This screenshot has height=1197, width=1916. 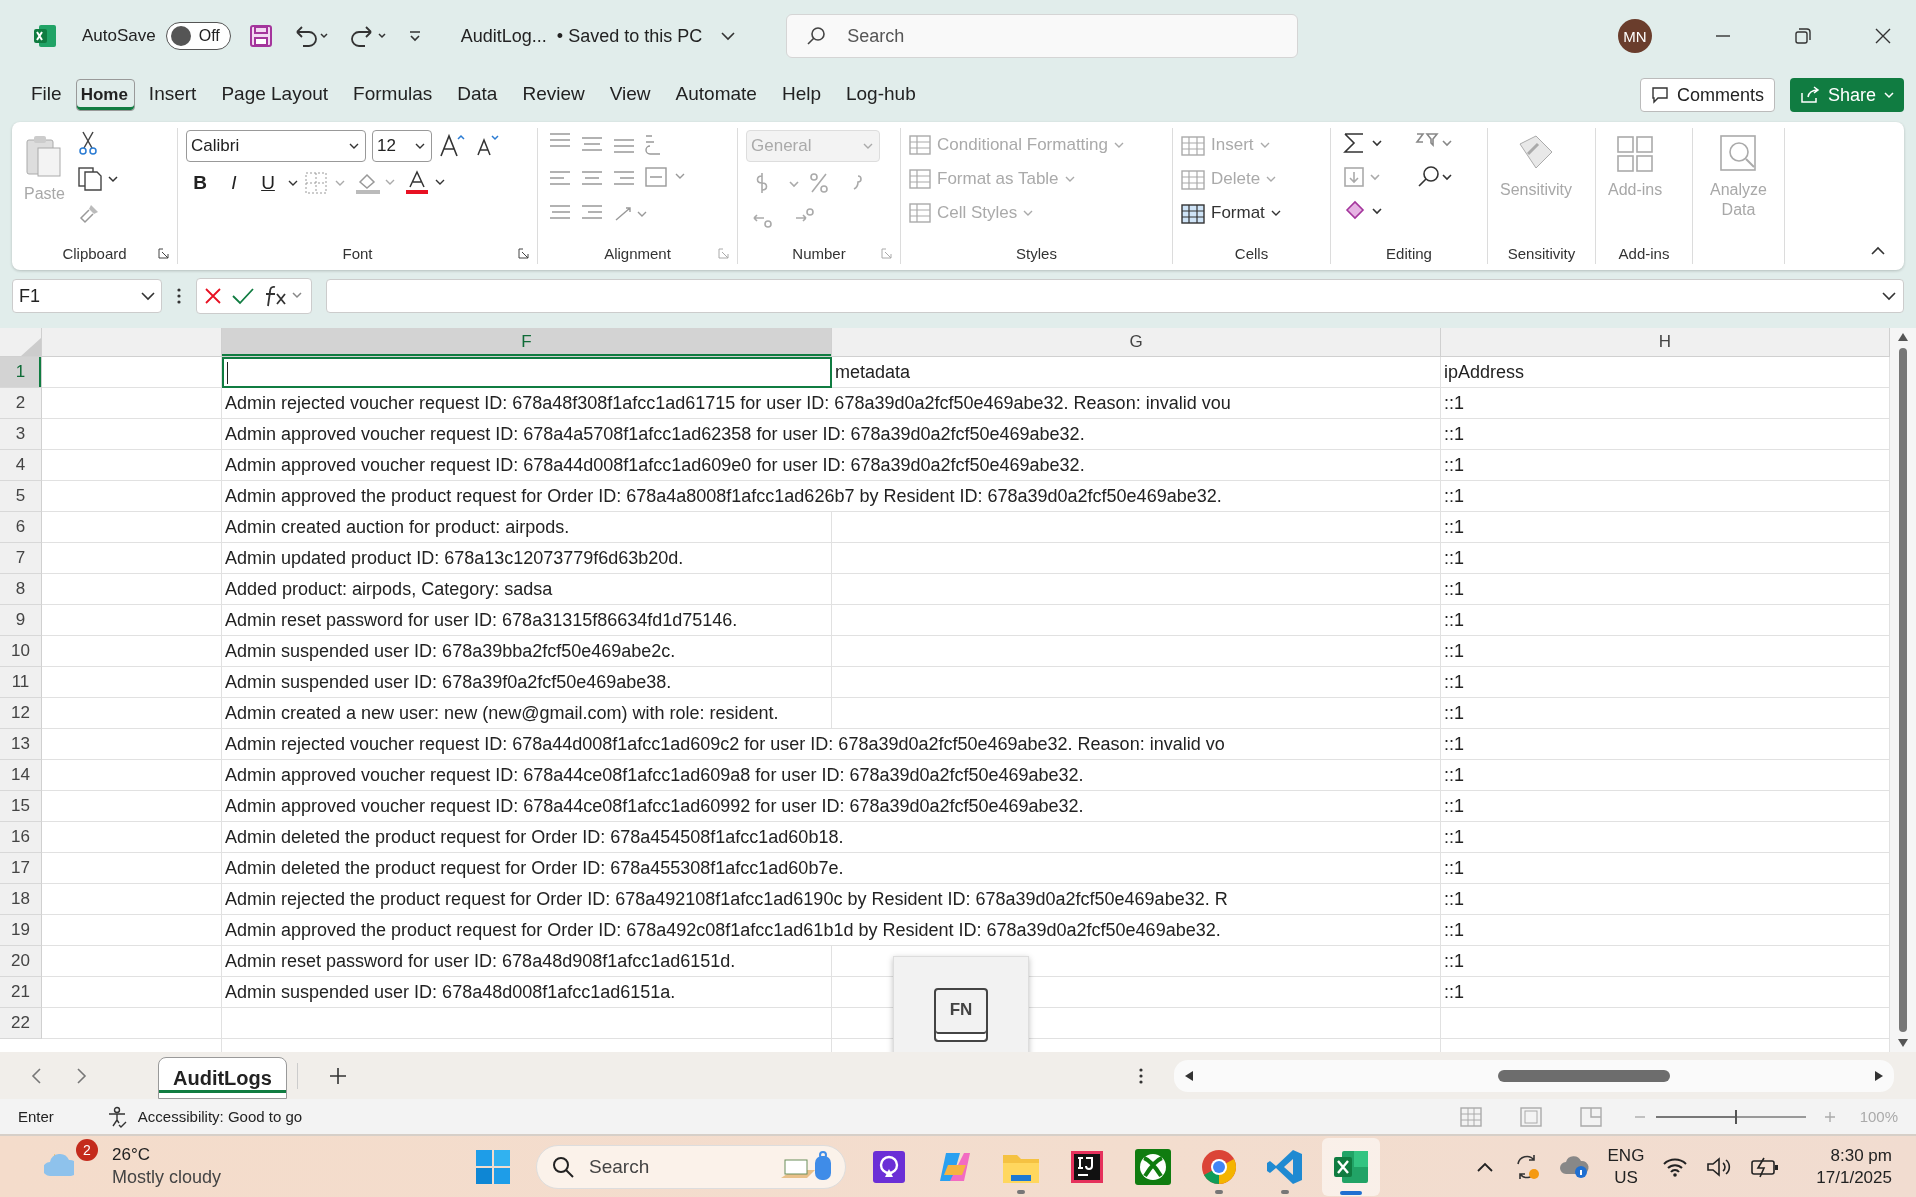 I want to click on row-header: 13, so click(x=21, y=744).